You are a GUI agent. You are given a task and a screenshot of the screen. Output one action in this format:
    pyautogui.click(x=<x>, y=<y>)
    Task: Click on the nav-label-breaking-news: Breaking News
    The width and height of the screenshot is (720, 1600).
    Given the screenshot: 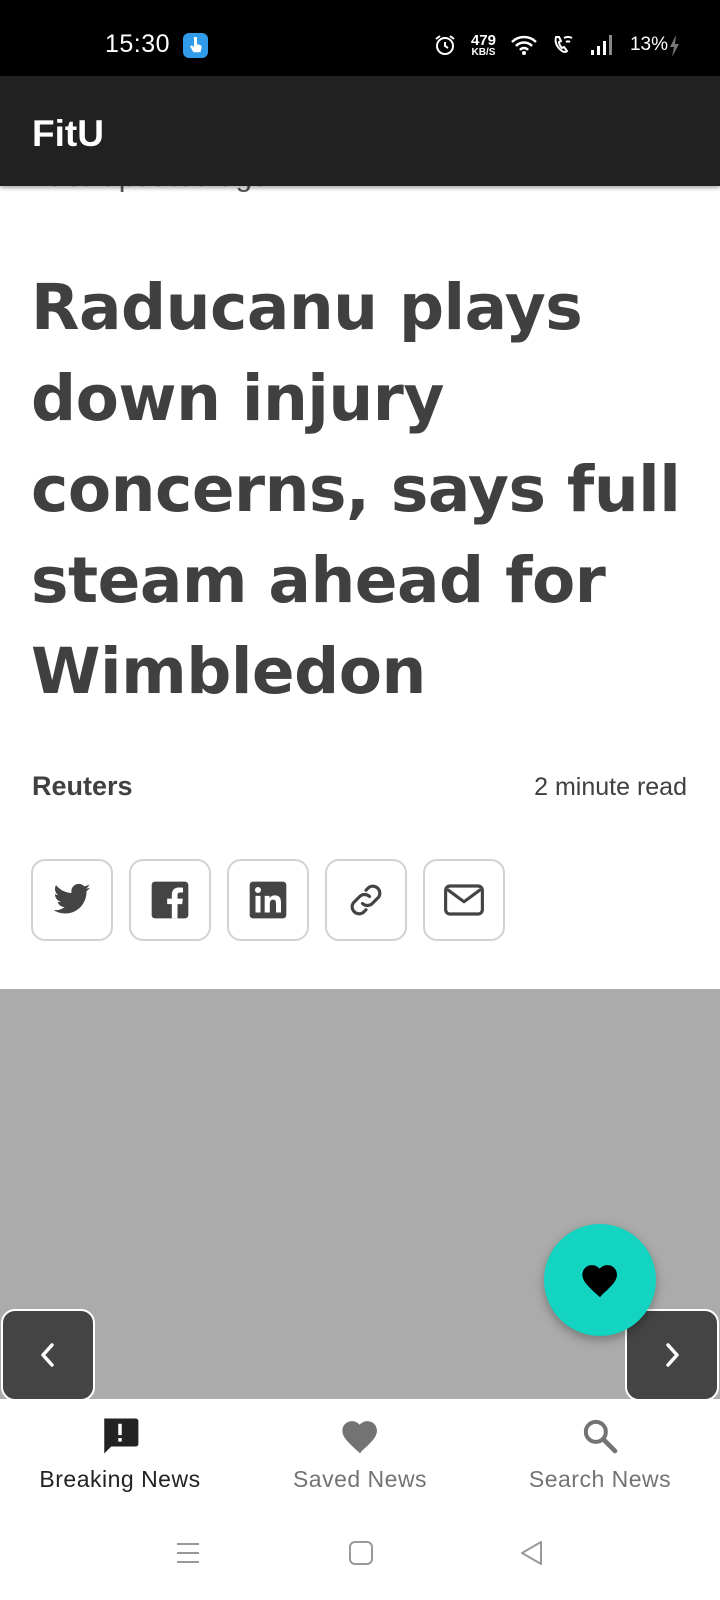 What is the action you would take?
    pyautogui.click(x=120, y=1479)
    